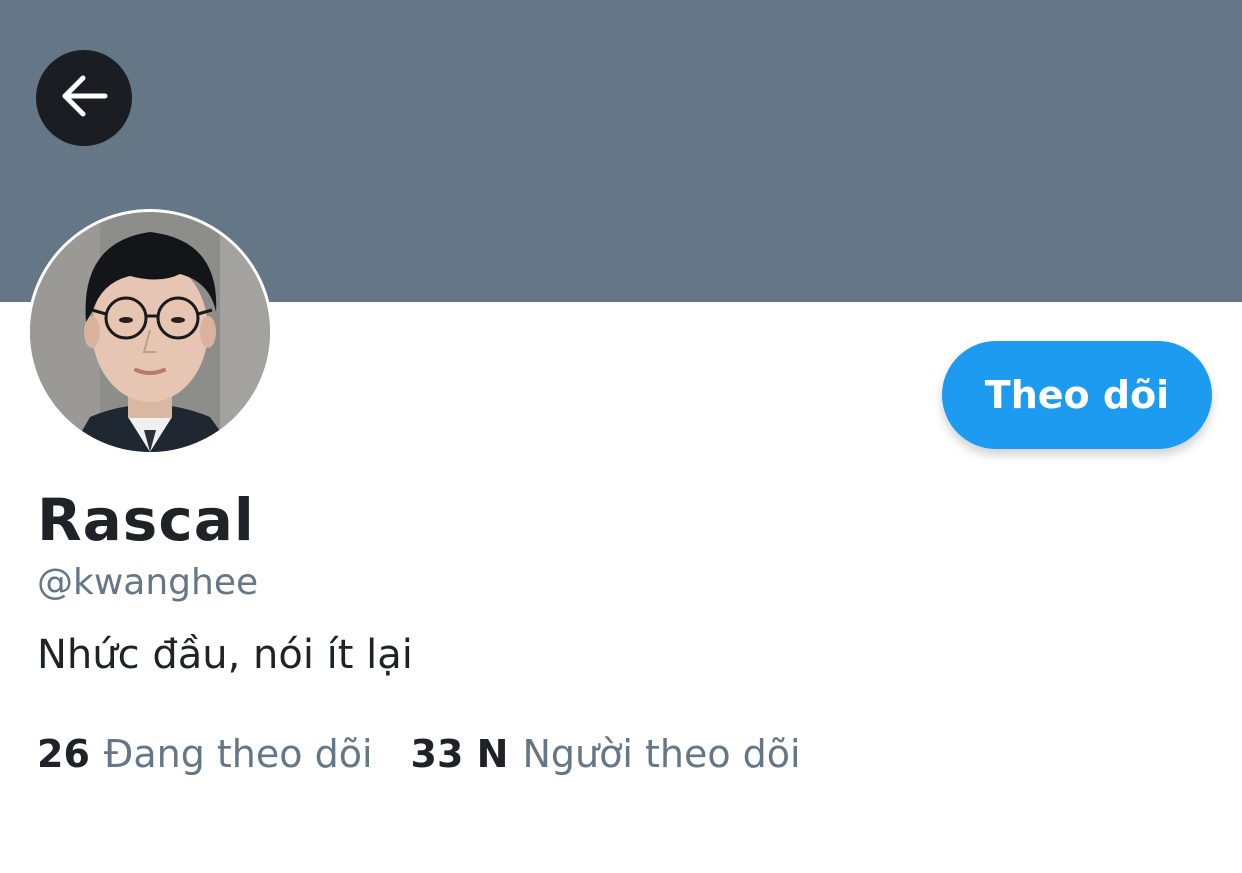 The image size is (1242, 873). I want to click on profile-stats: 26 Đang theo dõi 33 N Người theo dõi, so click(419, 754).